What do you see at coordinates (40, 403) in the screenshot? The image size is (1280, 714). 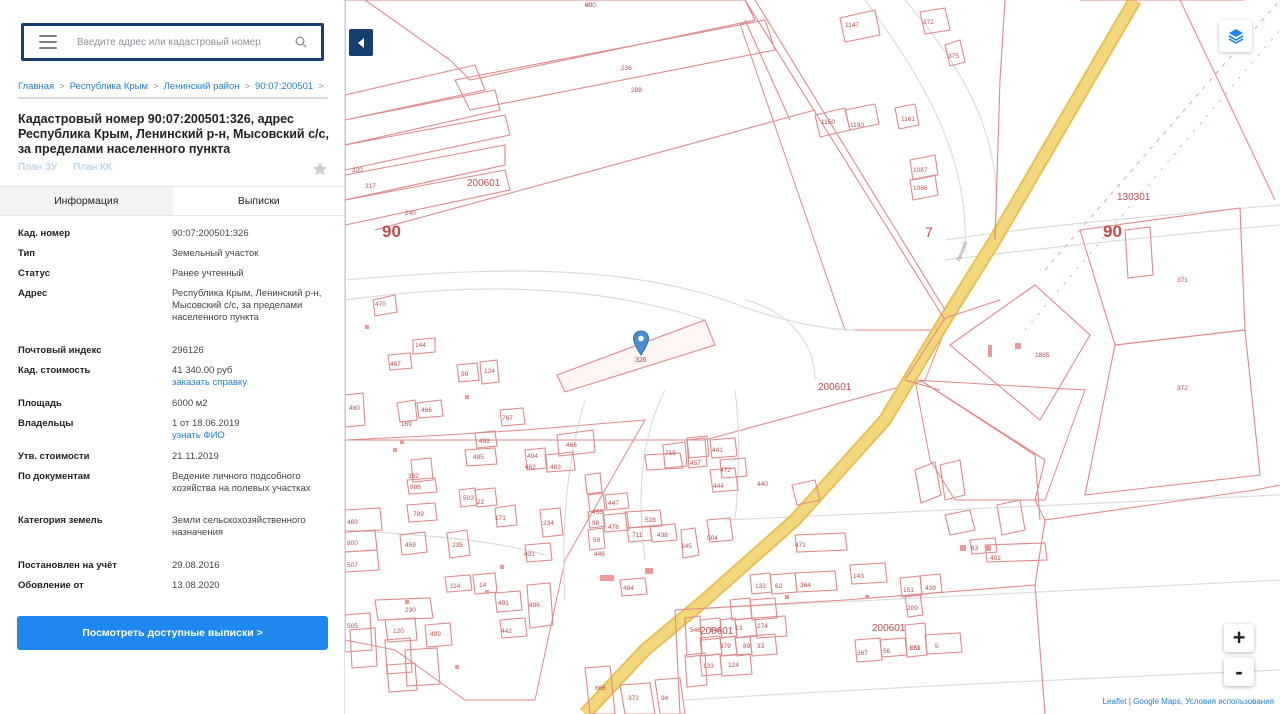 I see `info-label: Площадь` at bounding box center [40, 403].